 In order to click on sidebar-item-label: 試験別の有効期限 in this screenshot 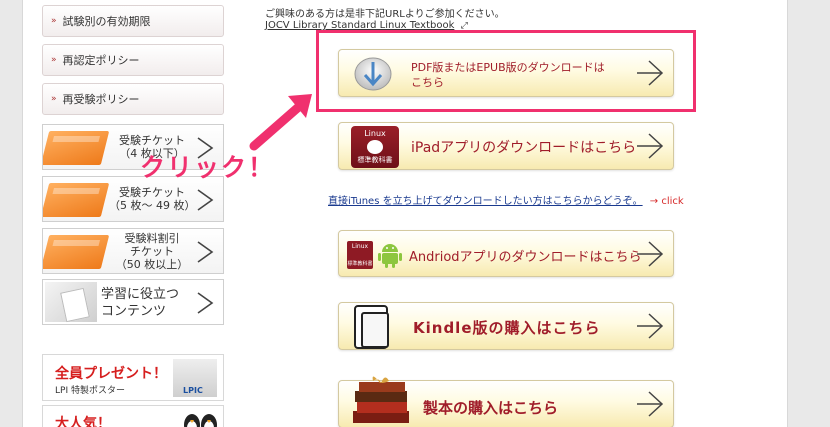, I will do `click(106, 21)`.